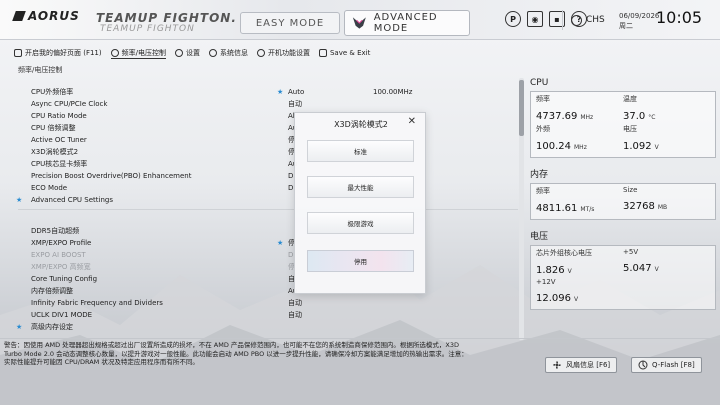  What do you see at coordinates (587, 117) in the screenshot?
I see `cpu-frequency-unit: MHz` at bounding box center [587, 117].